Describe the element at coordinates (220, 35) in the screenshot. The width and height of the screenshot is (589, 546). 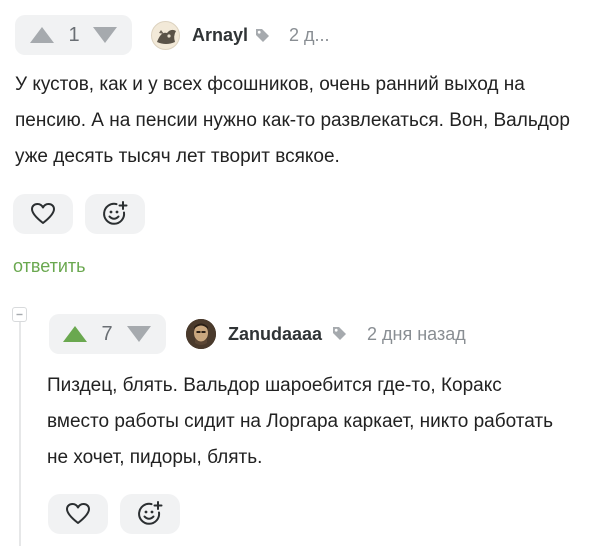
I see `author-name: Arnayl` at that location.